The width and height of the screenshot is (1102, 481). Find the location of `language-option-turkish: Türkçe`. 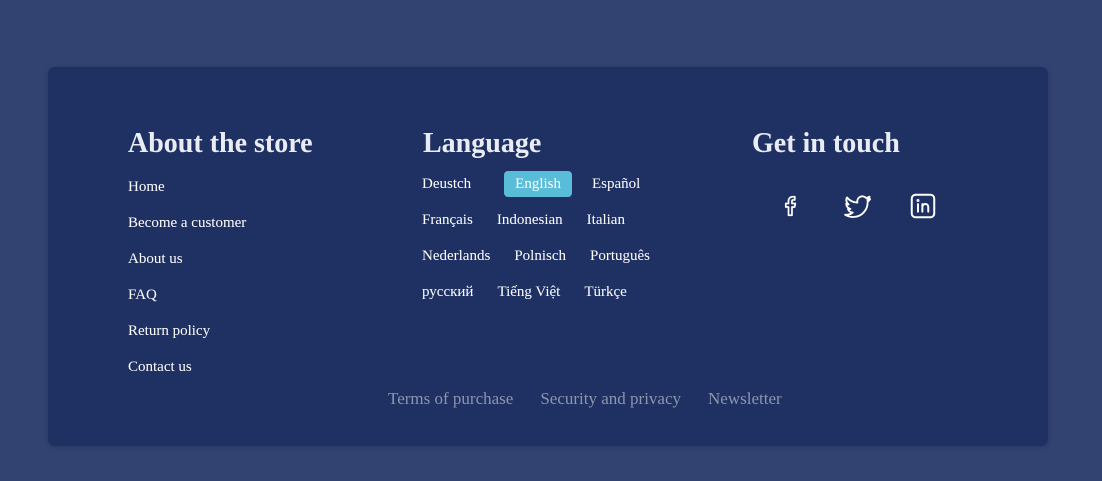

language-option-turkish: Türkçe is located at coordinates (605, 292).